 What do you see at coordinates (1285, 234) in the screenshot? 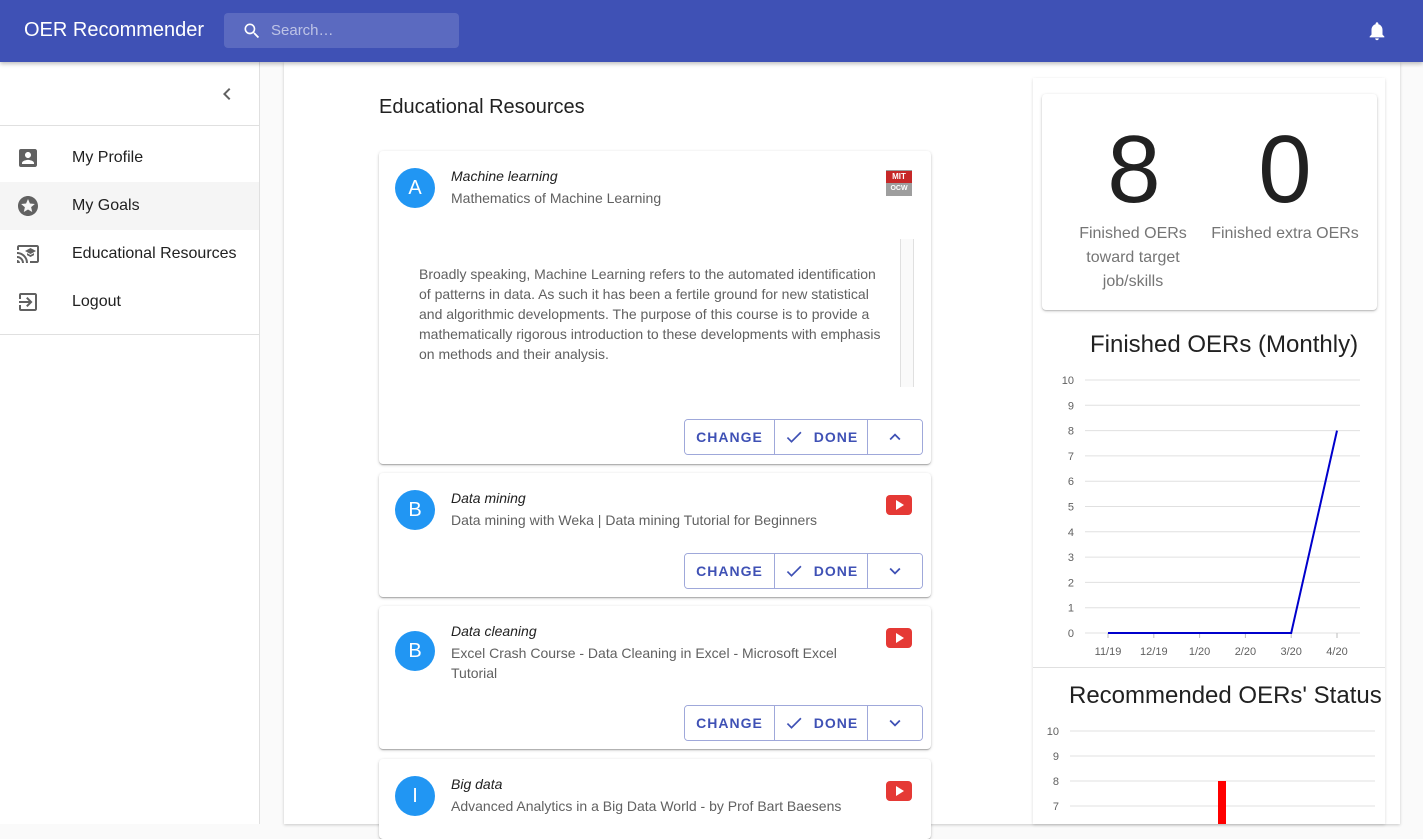
I see `finished-extra-label: Finished extra OERs` at bounding box center [1285, 234].